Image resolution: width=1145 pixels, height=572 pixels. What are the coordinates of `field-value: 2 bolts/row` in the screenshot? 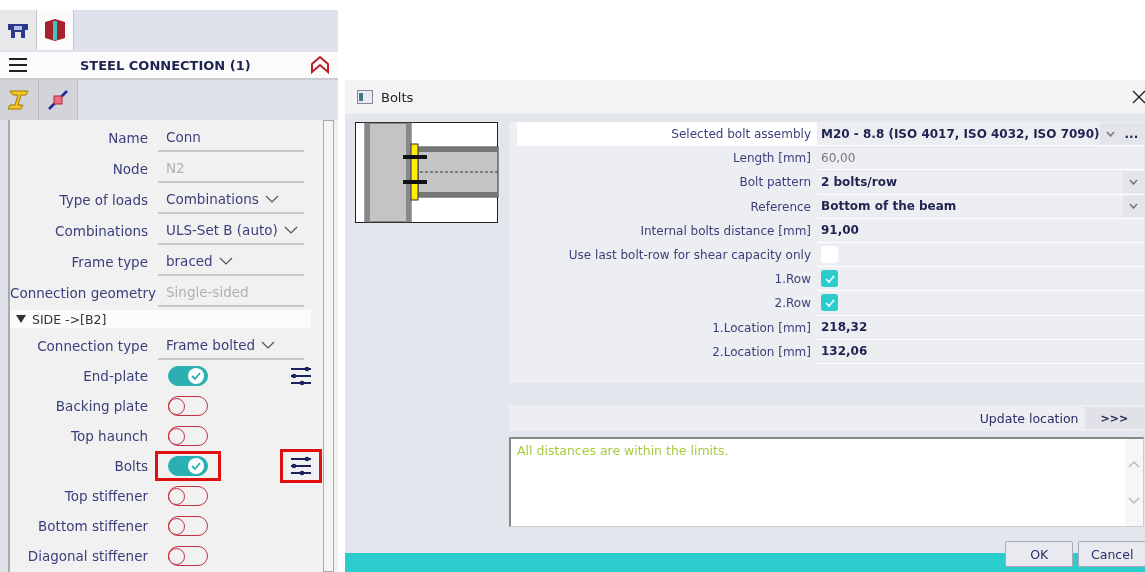 It's located at (972, 181).